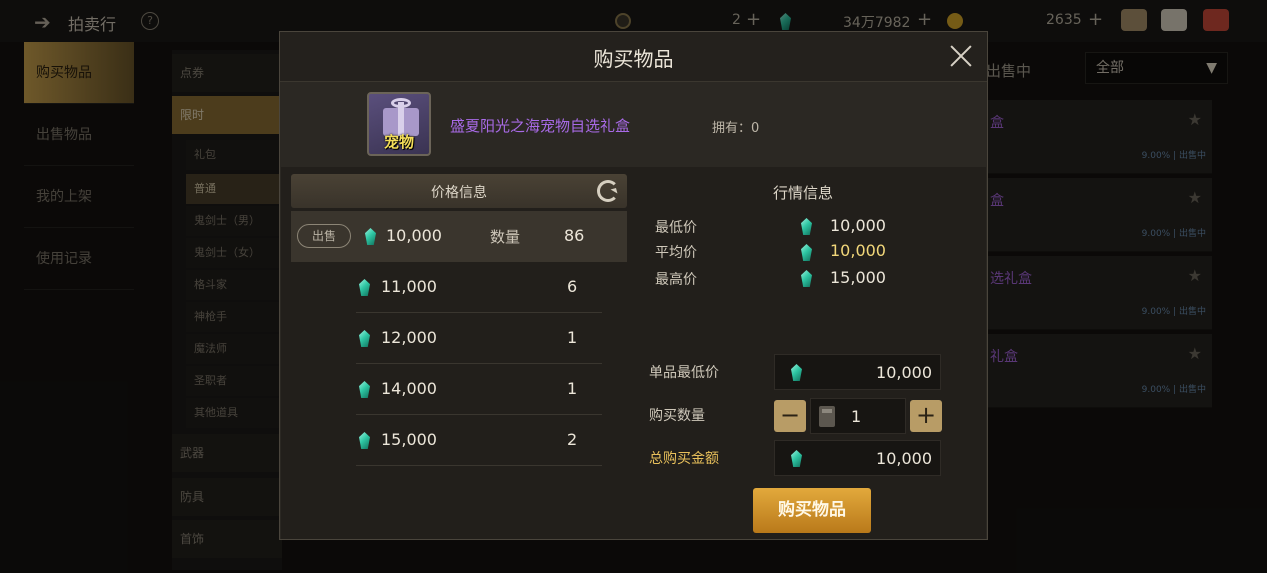  What do you see at coordinates (676, 228) in the screenshot?
I see `min-price-label: 最低价` at bounding box center [676, 228].